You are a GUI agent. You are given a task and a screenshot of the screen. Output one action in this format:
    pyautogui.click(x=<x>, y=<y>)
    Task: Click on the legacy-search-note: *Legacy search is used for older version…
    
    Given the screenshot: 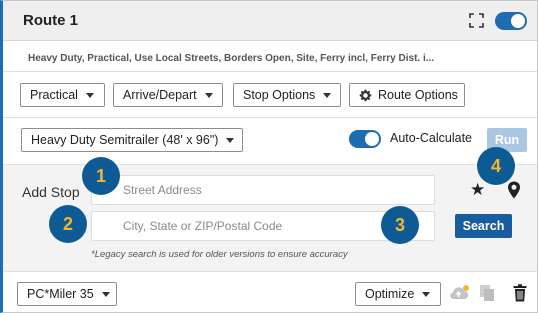 What is the action you would take?
    pyautogui.click(x=219, y=254)
    